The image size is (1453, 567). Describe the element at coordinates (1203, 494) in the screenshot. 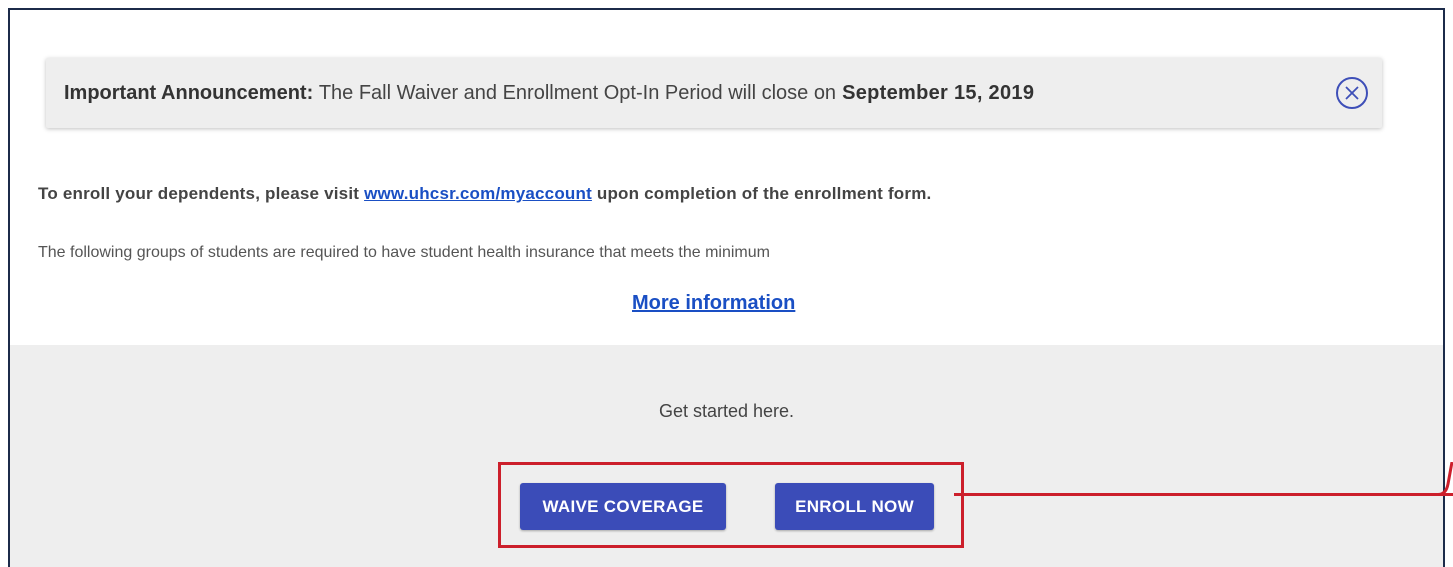

I see `callout-line` at that location.